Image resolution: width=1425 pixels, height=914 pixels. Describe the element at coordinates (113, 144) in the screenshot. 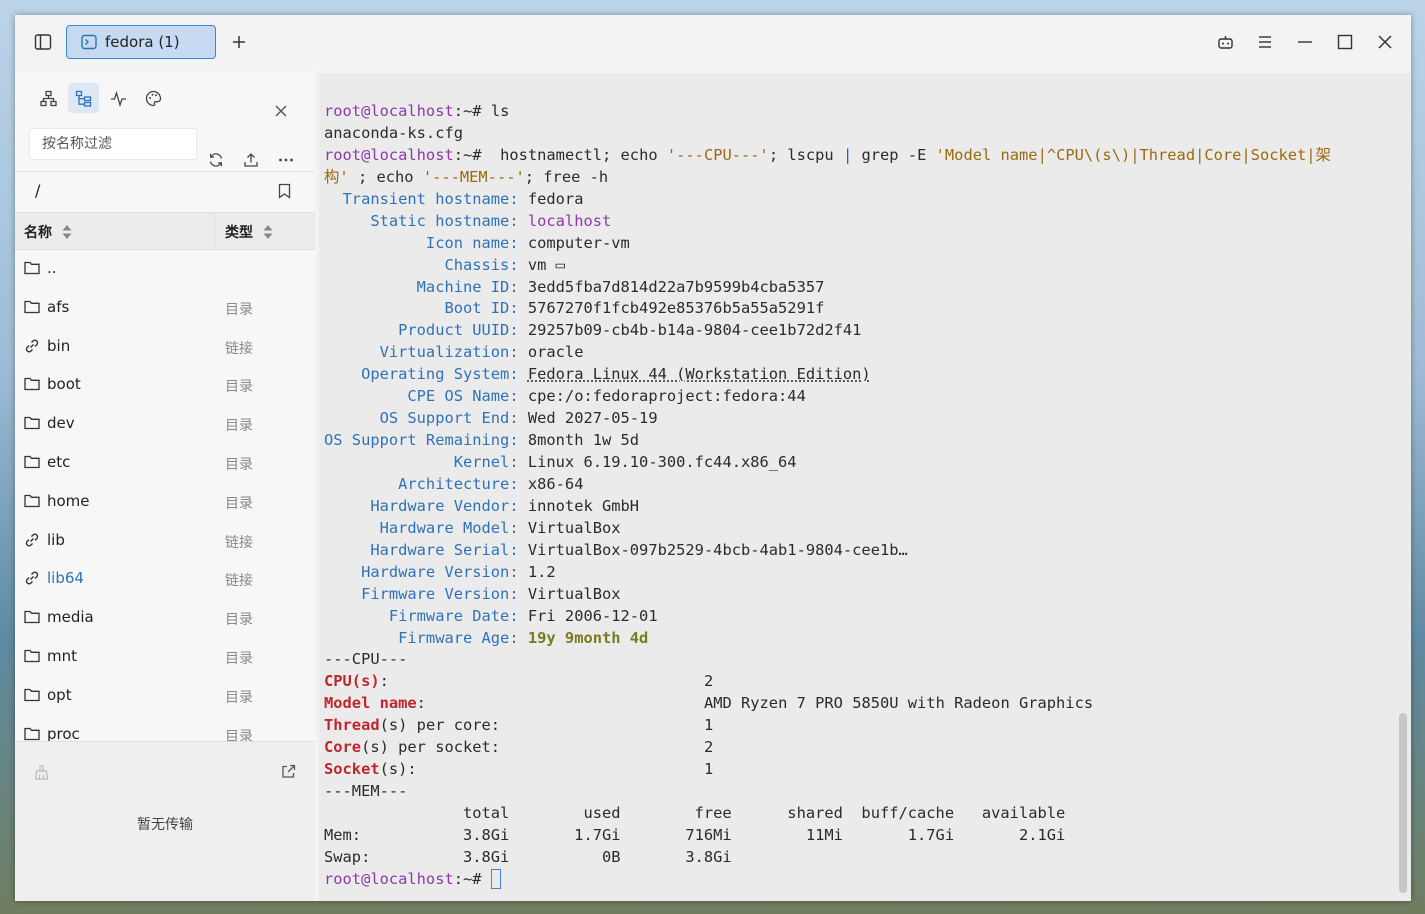

I see `filter-input: 按名称过滤` at that location.